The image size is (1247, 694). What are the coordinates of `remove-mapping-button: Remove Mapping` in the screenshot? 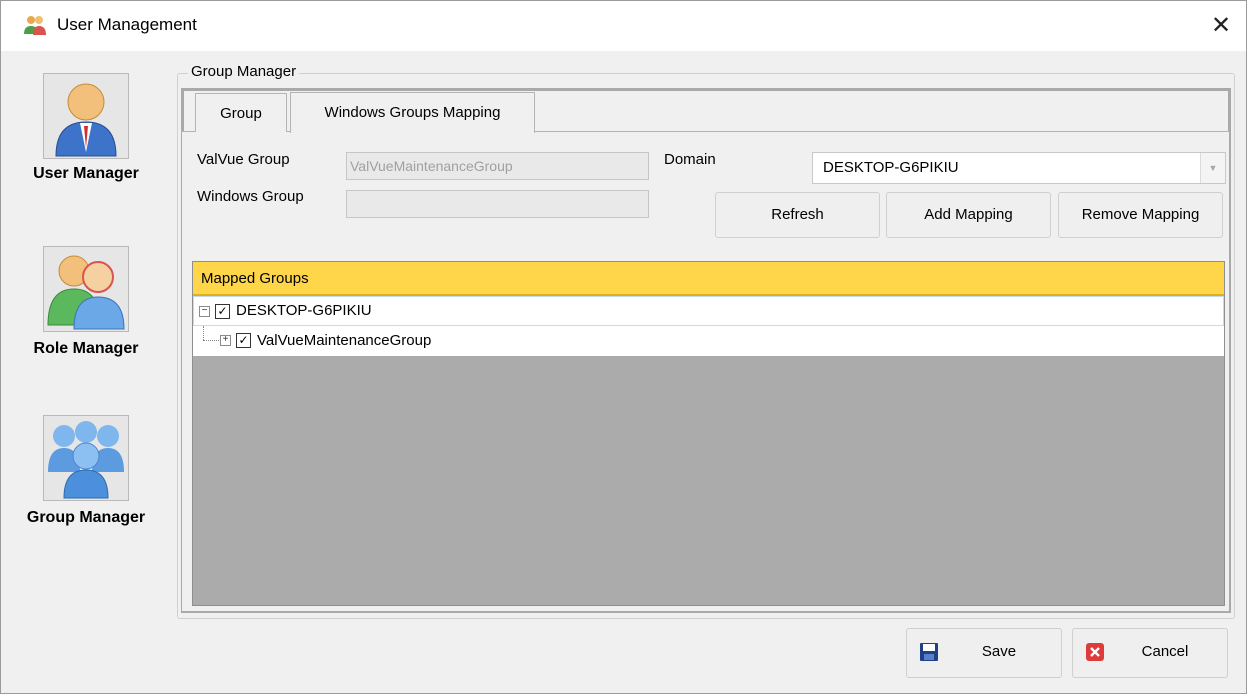 It's located at (1140, 215).